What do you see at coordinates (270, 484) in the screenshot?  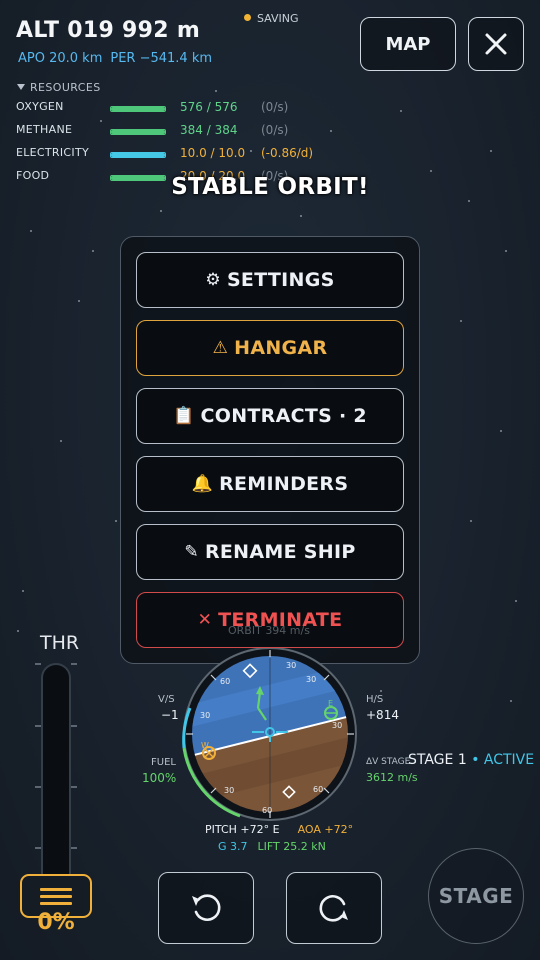 I see `reminders-button: 🔔 REMINDERS` at bounding box center [270, 484].